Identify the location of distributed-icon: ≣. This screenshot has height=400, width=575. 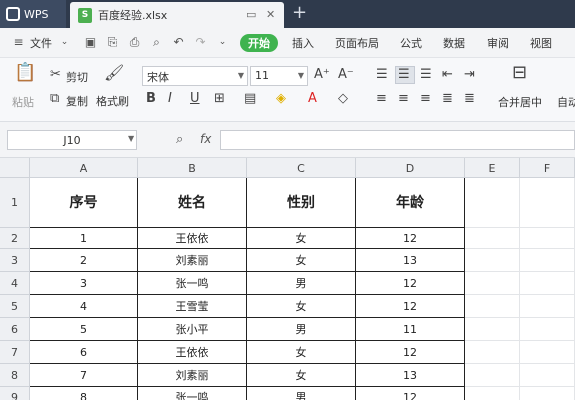
(469, 99).